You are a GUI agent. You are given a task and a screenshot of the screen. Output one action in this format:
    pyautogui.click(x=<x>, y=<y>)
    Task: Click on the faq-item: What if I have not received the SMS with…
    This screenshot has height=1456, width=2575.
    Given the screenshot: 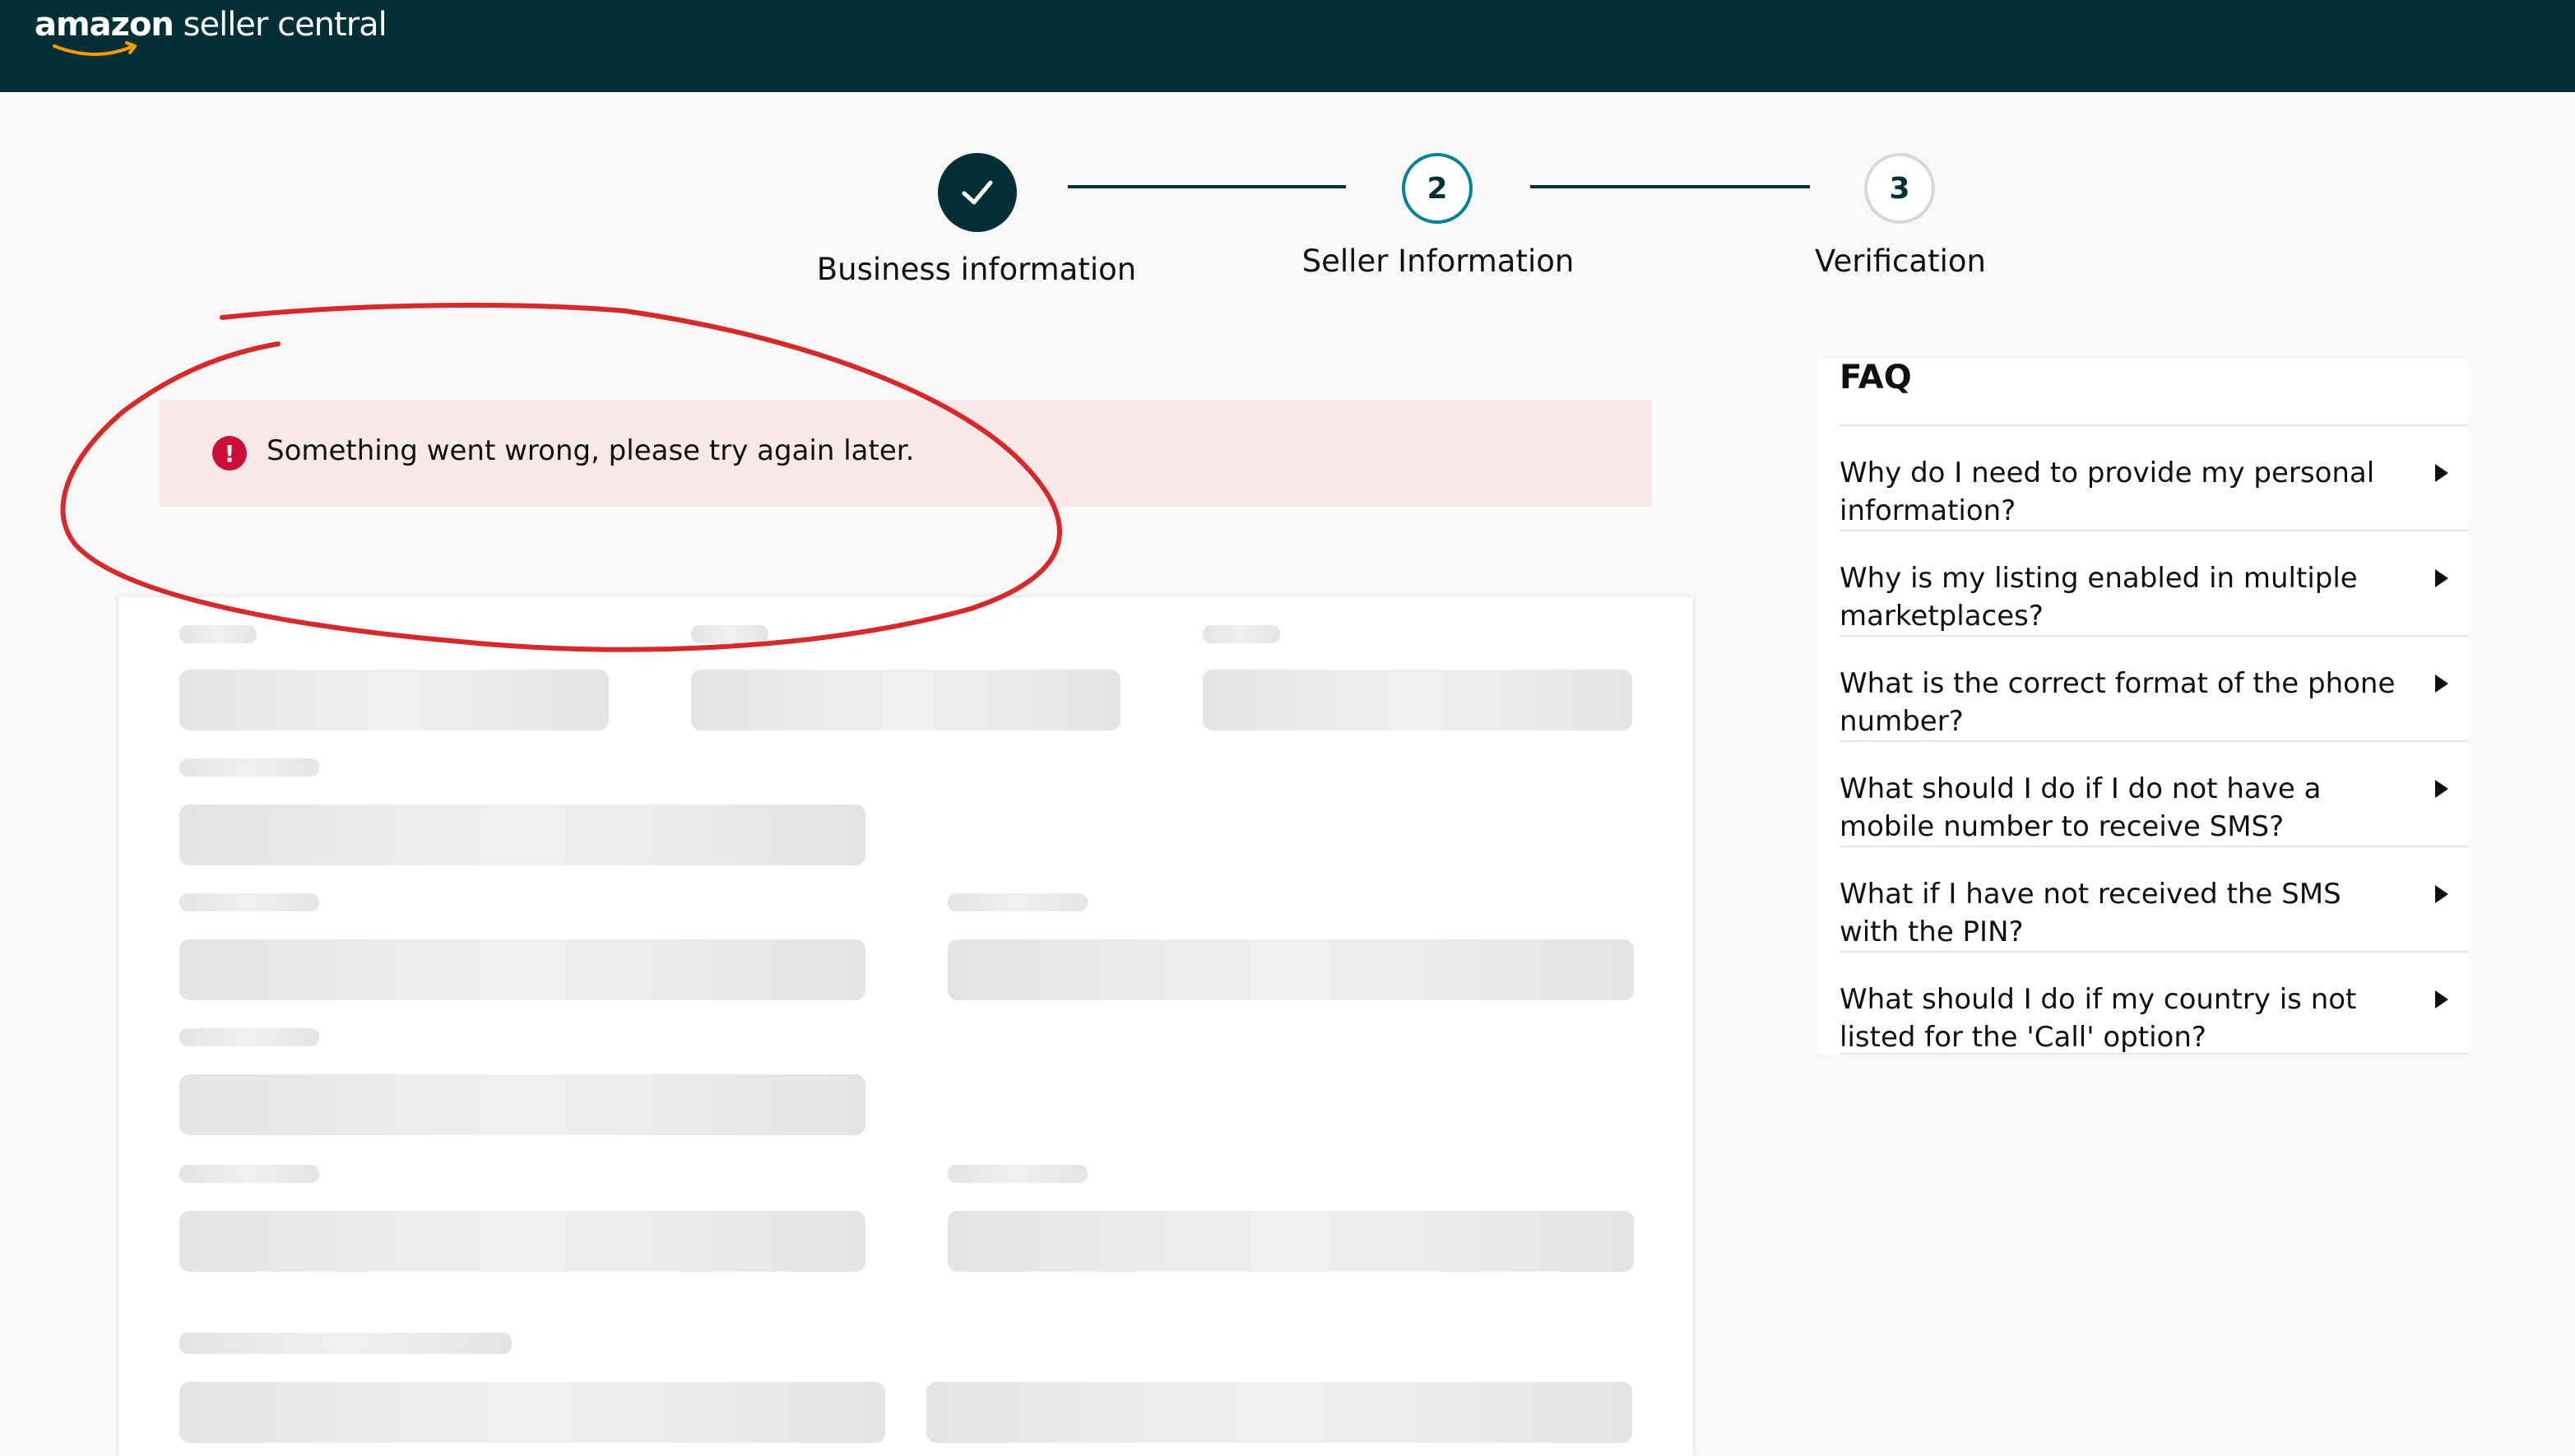 What is the action you would take?
    pyautogui.click(x=2144, y=899)
    